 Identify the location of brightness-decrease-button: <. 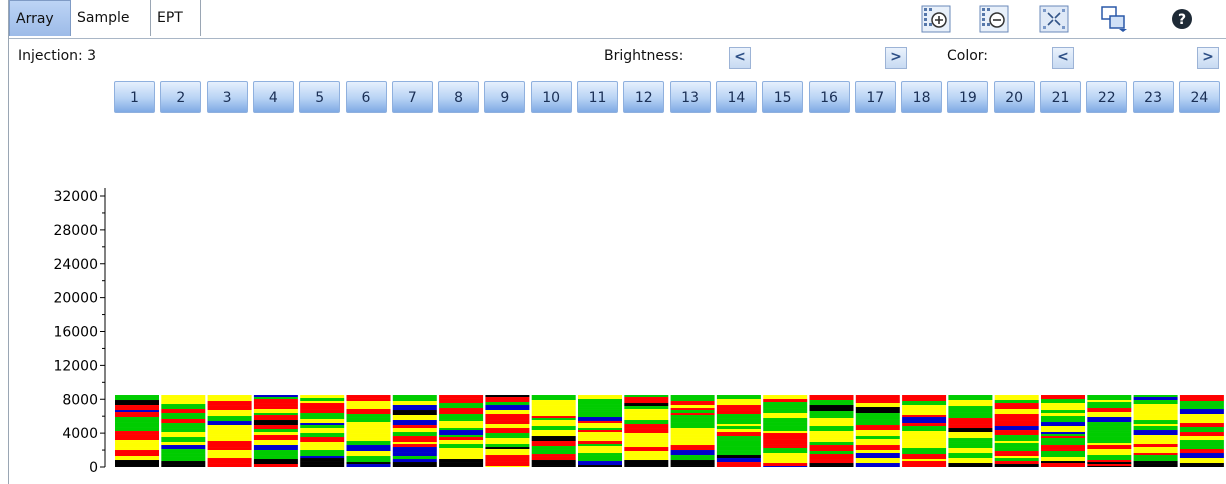
(740, 58).